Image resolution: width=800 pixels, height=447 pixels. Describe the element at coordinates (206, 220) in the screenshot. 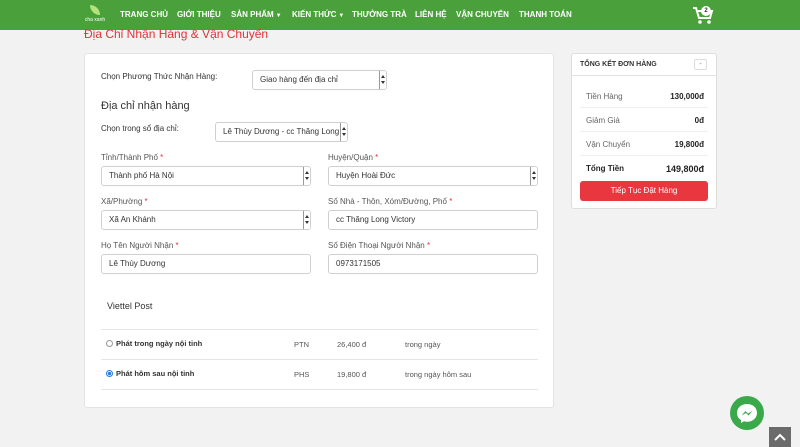

I see `ward-select: Xã An Khánh` at that location.